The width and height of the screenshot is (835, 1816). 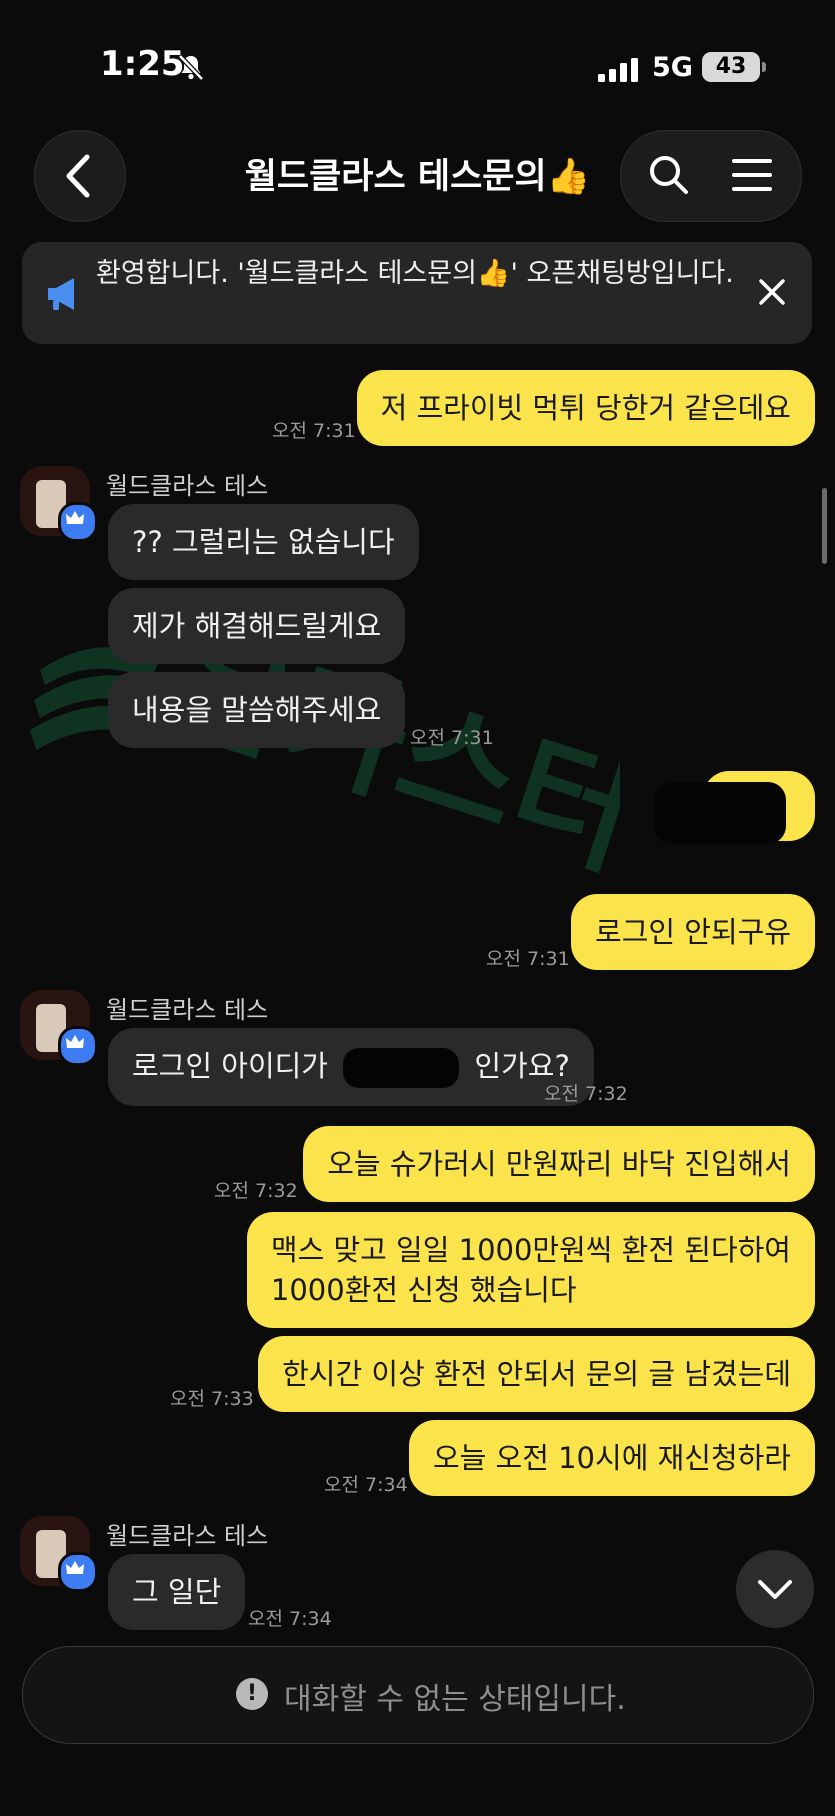 What do you see at coordinates (257, 626) in the screenshot?
I see `message-bubble-received: 제가 해결해드릴게요` at bounding box center [257, 626].